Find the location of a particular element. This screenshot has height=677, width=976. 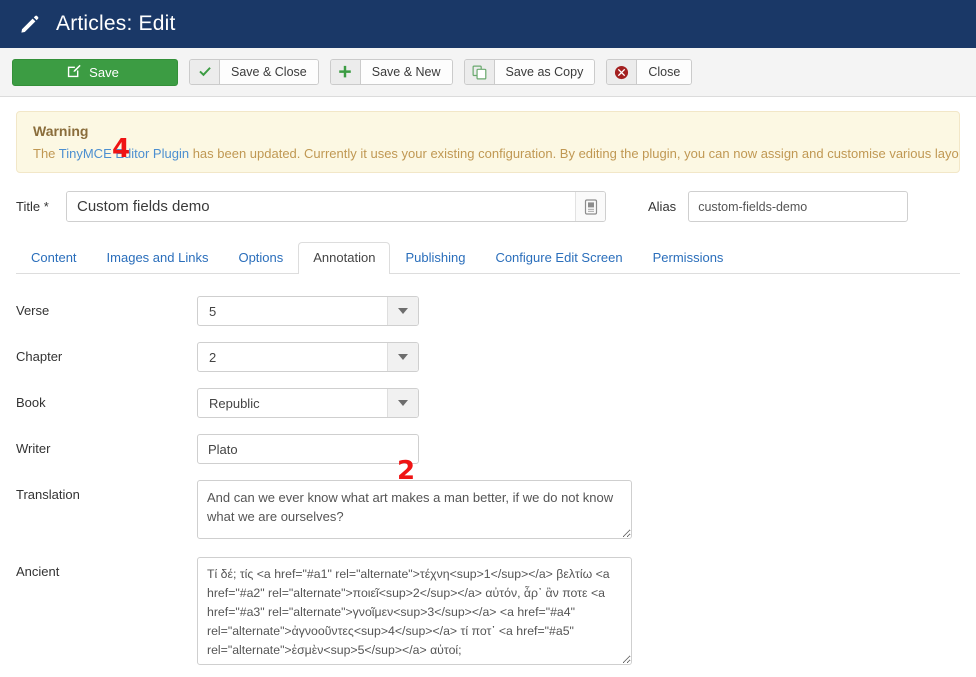

close-button: Close is located at coordinates (649, 72).